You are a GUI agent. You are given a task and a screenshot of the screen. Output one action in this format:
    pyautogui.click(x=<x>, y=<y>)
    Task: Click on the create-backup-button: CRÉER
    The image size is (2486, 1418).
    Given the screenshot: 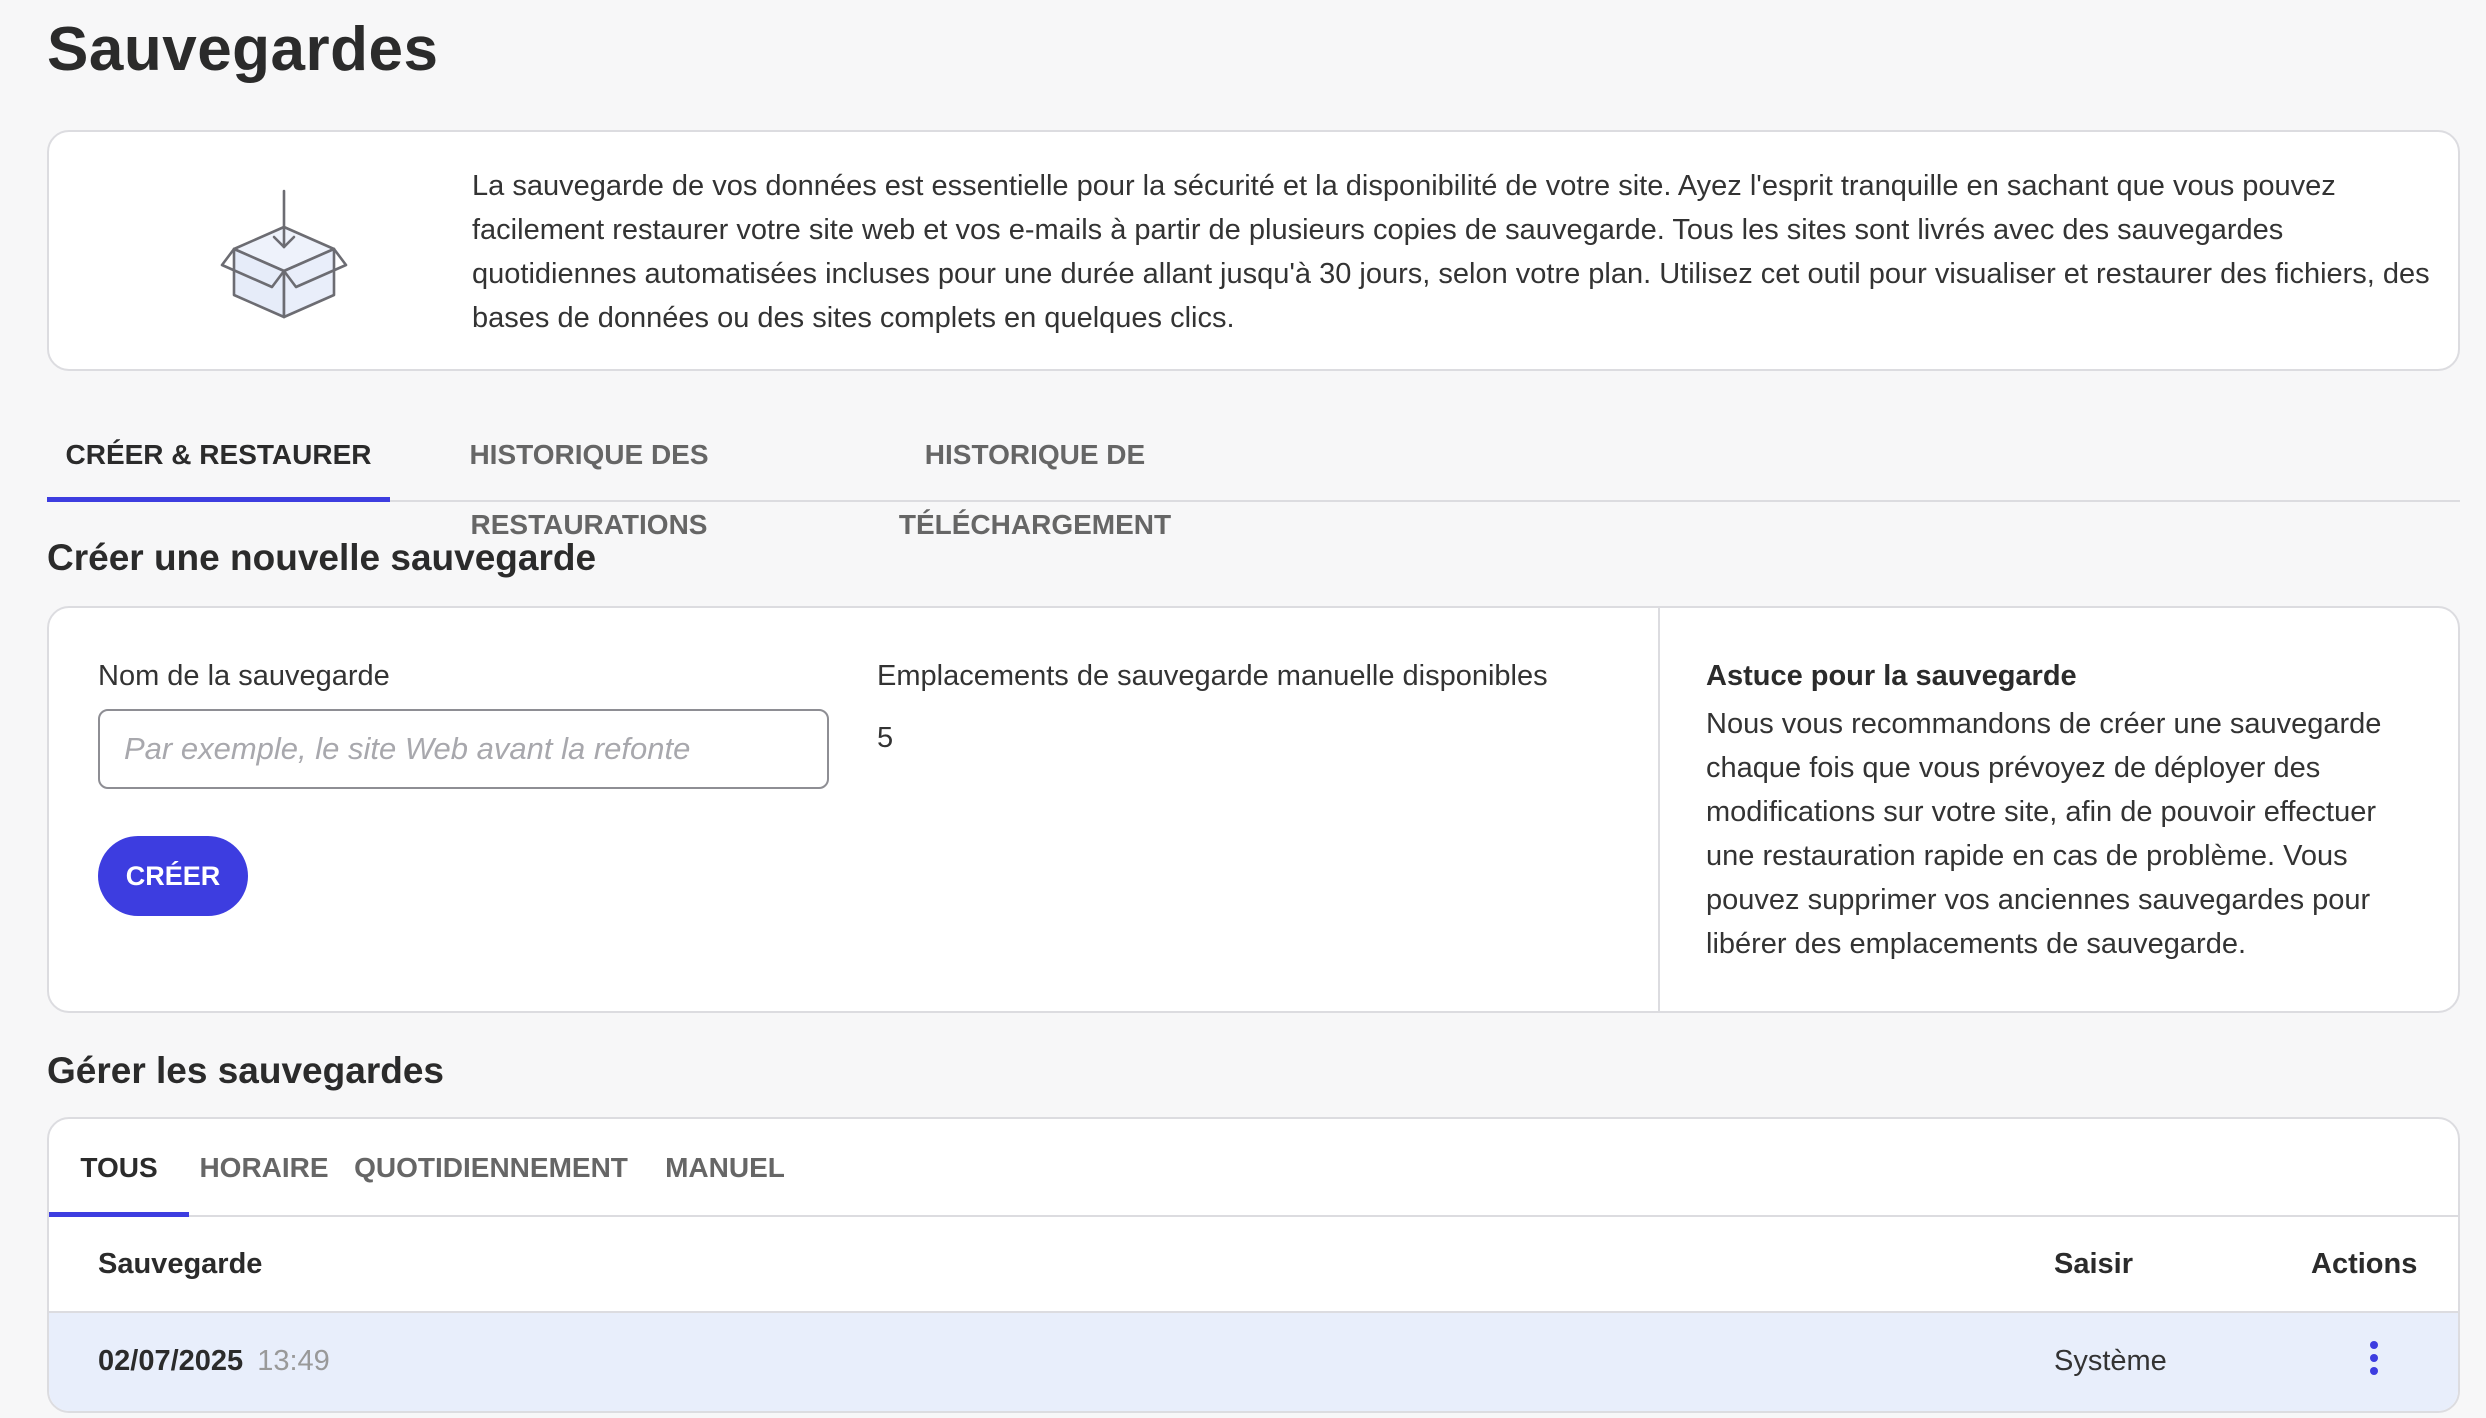 What is the action you would take?
    pyautogui.click(x=173, y=876)
    